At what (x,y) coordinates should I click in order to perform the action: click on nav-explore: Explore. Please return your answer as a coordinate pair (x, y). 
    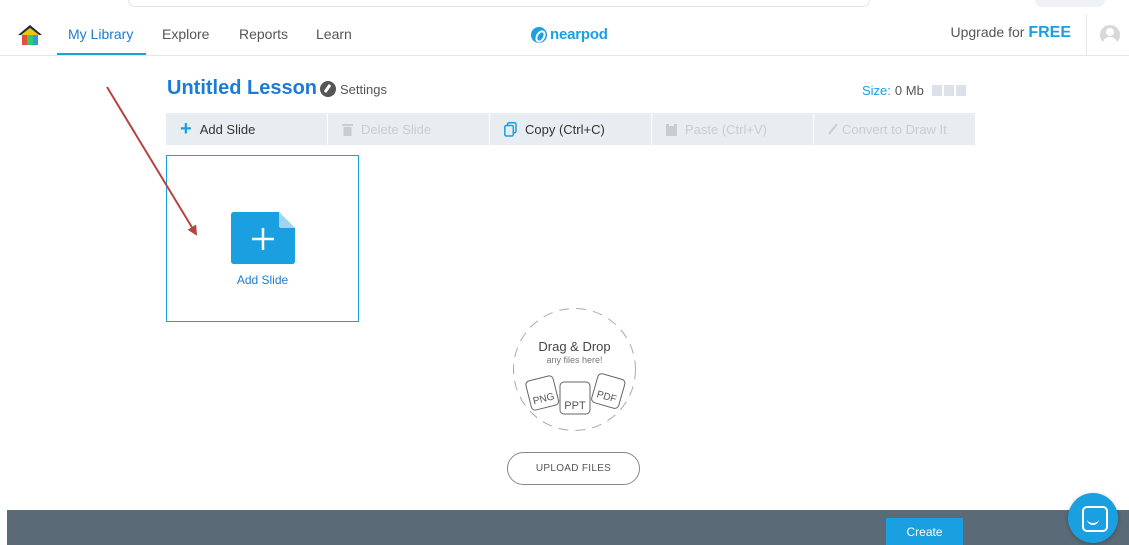
    Looking at the image, I should click on (185, 34).